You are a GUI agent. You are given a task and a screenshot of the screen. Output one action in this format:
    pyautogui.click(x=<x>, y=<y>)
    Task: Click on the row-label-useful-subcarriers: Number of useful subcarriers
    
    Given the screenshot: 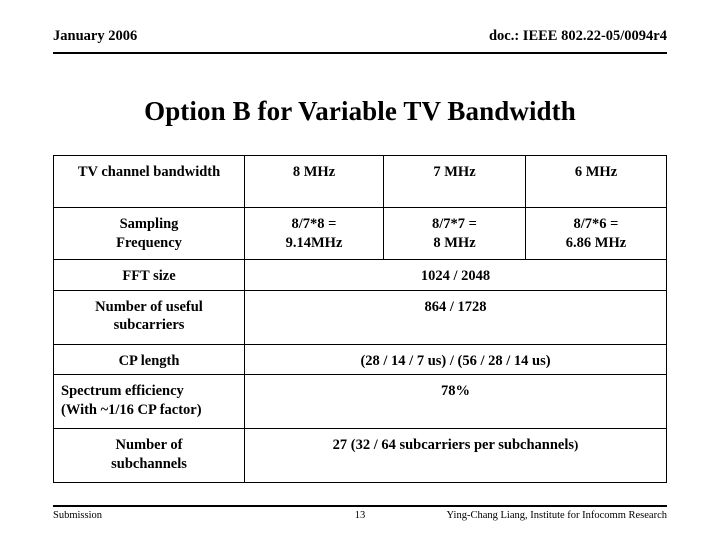 What is the action you would take?
    pyautogui.click(x=149, y=317)
    